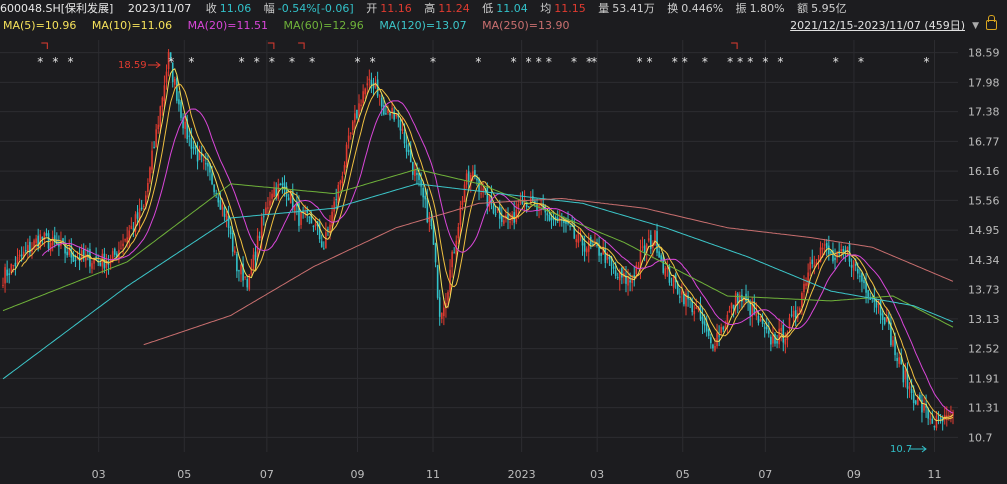 This screenshot has height=484, width=1007. What do you see at coordinates (99, 474) in the screenshot?
I see `x-tick-label: 03` at bounding box center [99, 474].